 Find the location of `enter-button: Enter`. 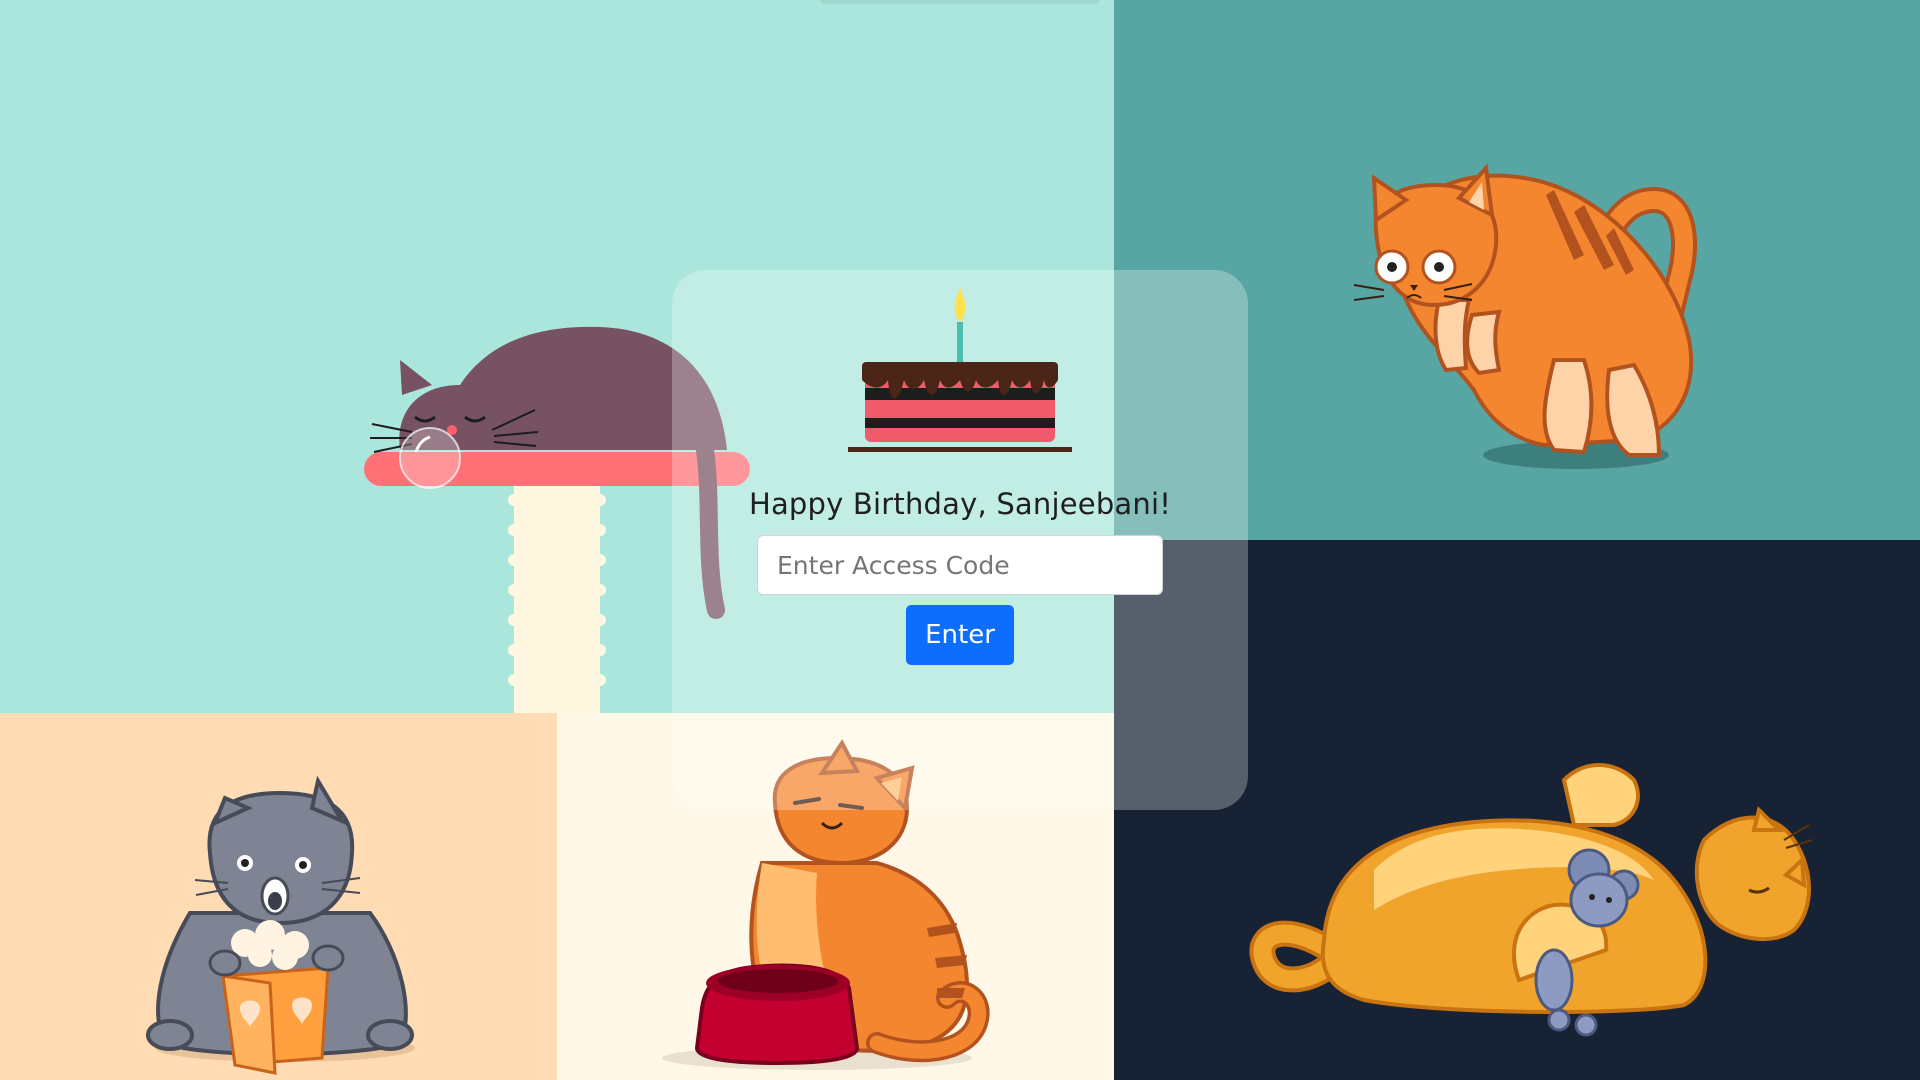

enter-button: Enter is located at coordinates (960, 635).